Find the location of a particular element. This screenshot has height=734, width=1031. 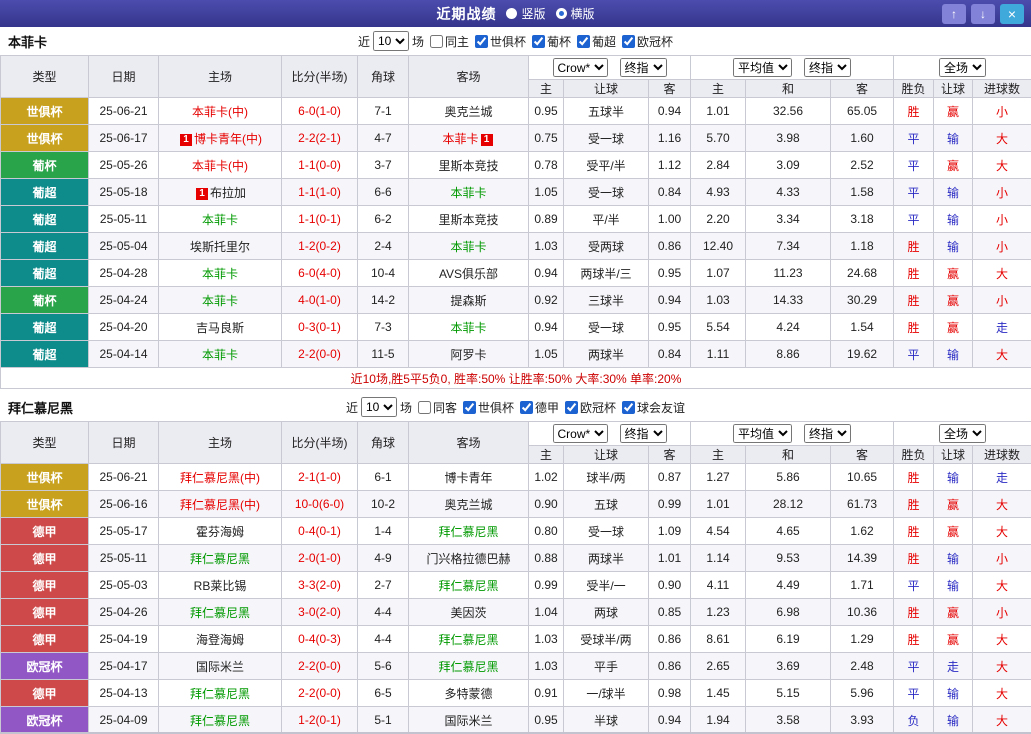

league-type-badge: 葡超 is located at coordinates (45, 327).